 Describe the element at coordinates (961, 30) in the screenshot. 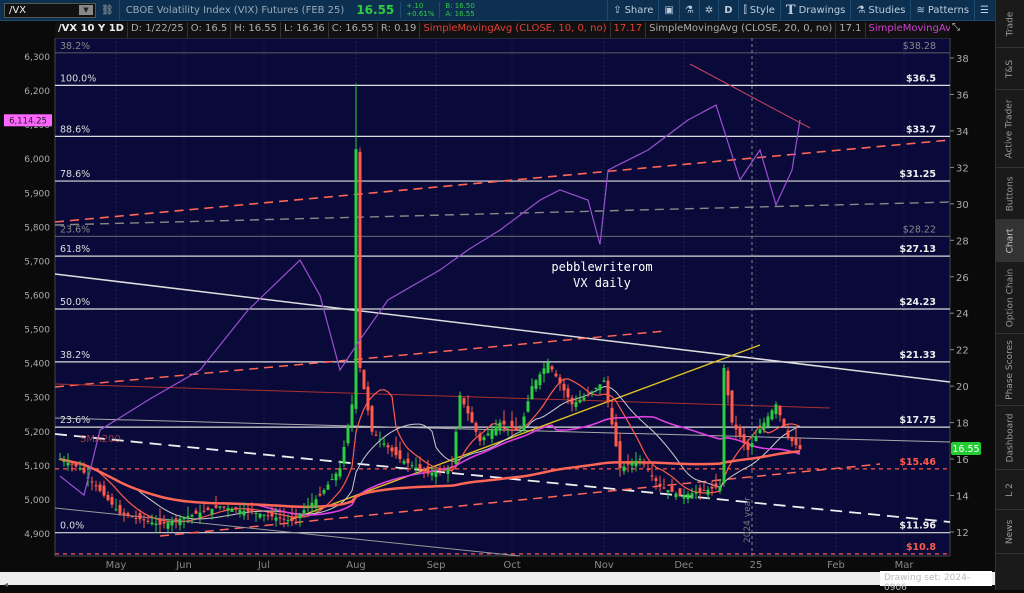

I see `collapse-icon: ⤡` at that location.